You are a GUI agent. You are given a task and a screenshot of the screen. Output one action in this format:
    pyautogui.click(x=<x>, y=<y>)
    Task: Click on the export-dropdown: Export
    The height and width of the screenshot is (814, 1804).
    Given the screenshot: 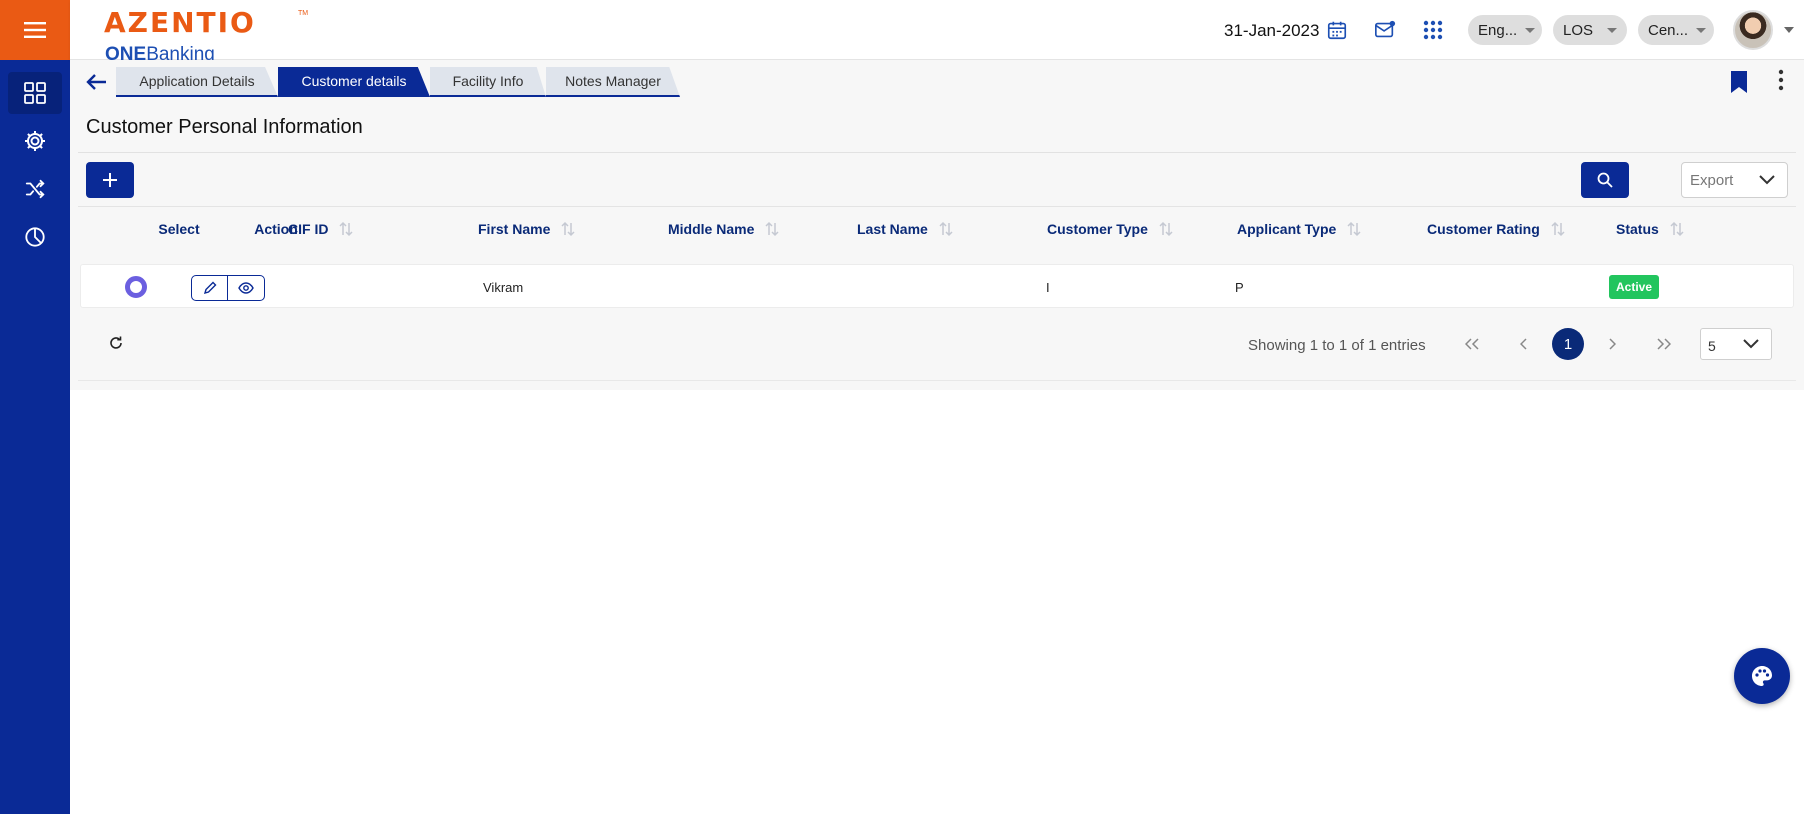 What is the action you would take?
    pyautogui.click(x=1734, y=180)
    